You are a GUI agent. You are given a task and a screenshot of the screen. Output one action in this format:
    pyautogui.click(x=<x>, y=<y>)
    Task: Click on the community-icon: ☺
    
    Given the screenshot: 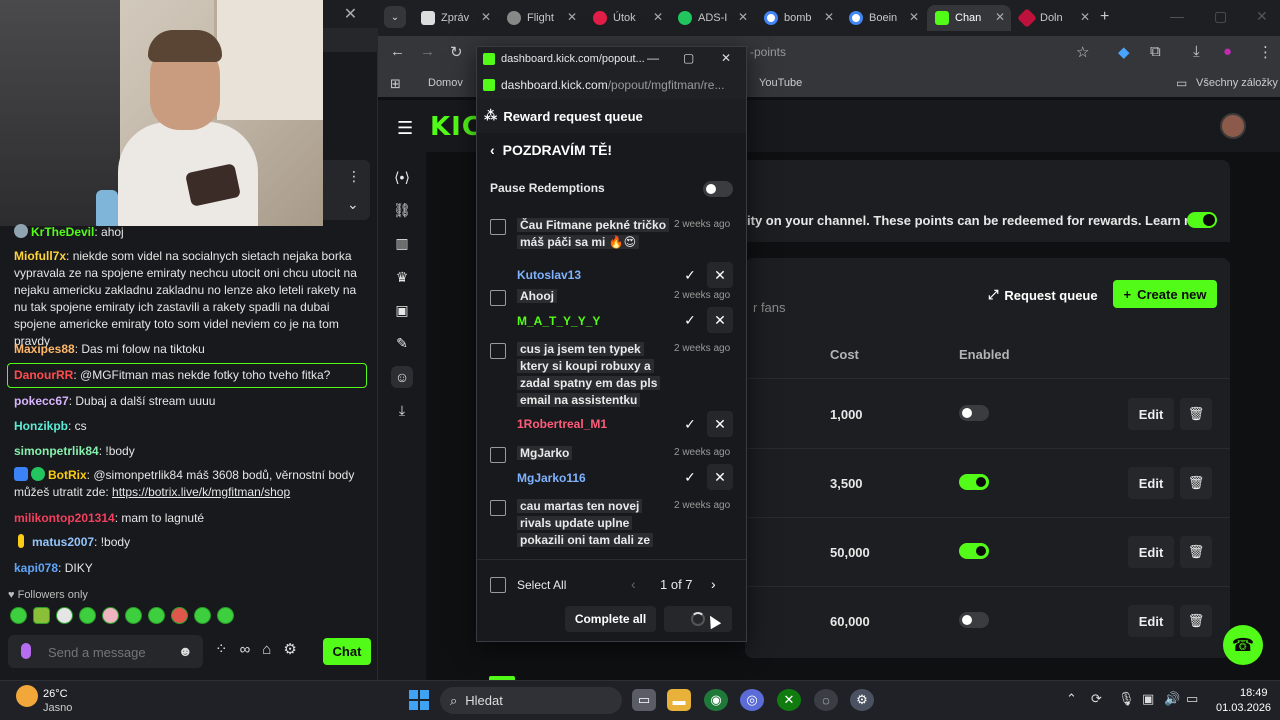 What is the action you would take?
    pyautogui.click(x=402, y=377)
    